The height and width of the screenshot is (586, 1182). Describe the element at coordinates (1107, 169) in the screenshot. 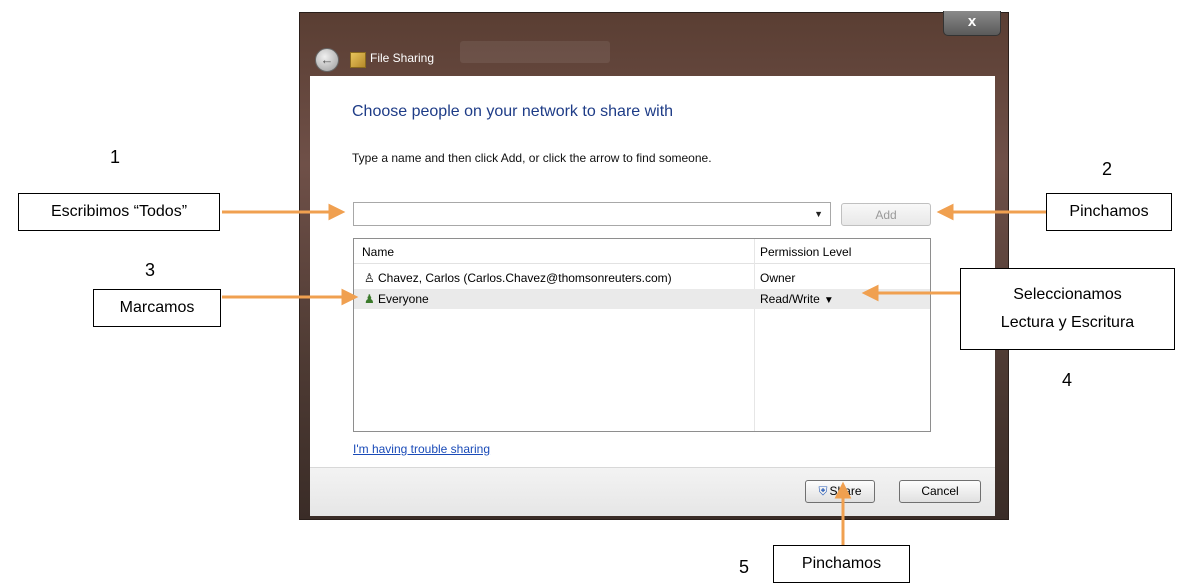

I see `step-number-2: 2` at that location.